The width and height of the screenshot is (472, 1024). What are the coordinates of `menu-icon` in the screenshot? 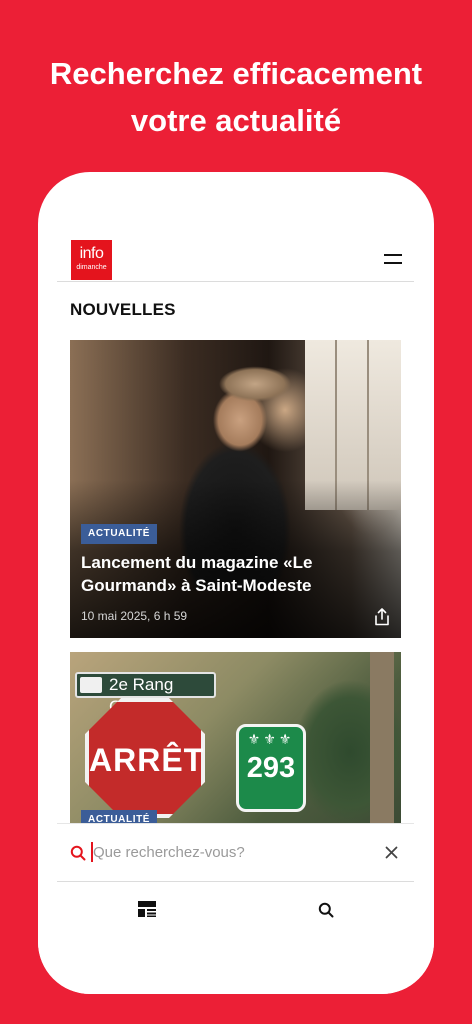 It's located at (393, 259).